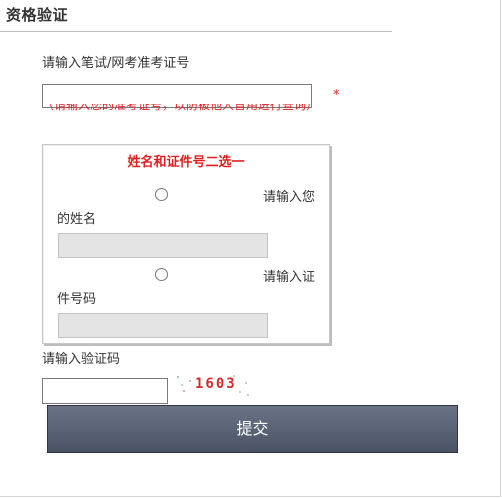 This screenshot has height=498, width=502. What do you see at coordinates (77, 299) in the screenshot?
I see `id-option-label-b: 件号码` at bounding box center [77, 299].